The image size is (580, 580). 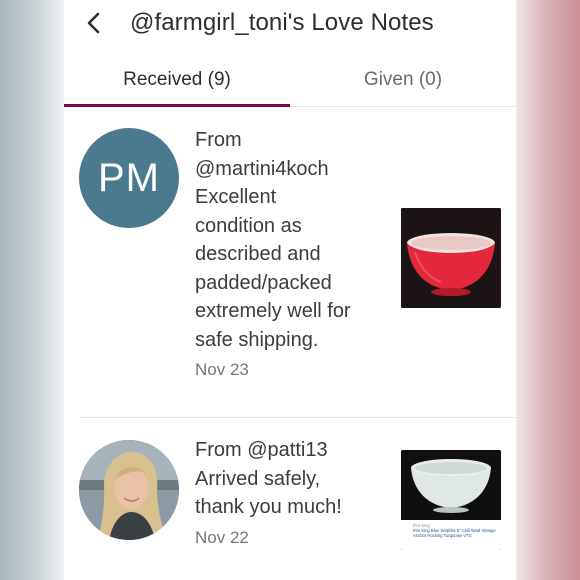 What do you see at coordinates (222, 537) in the screenshot?
I see `note-date: Nov 22` at bounding box center [222, 537].